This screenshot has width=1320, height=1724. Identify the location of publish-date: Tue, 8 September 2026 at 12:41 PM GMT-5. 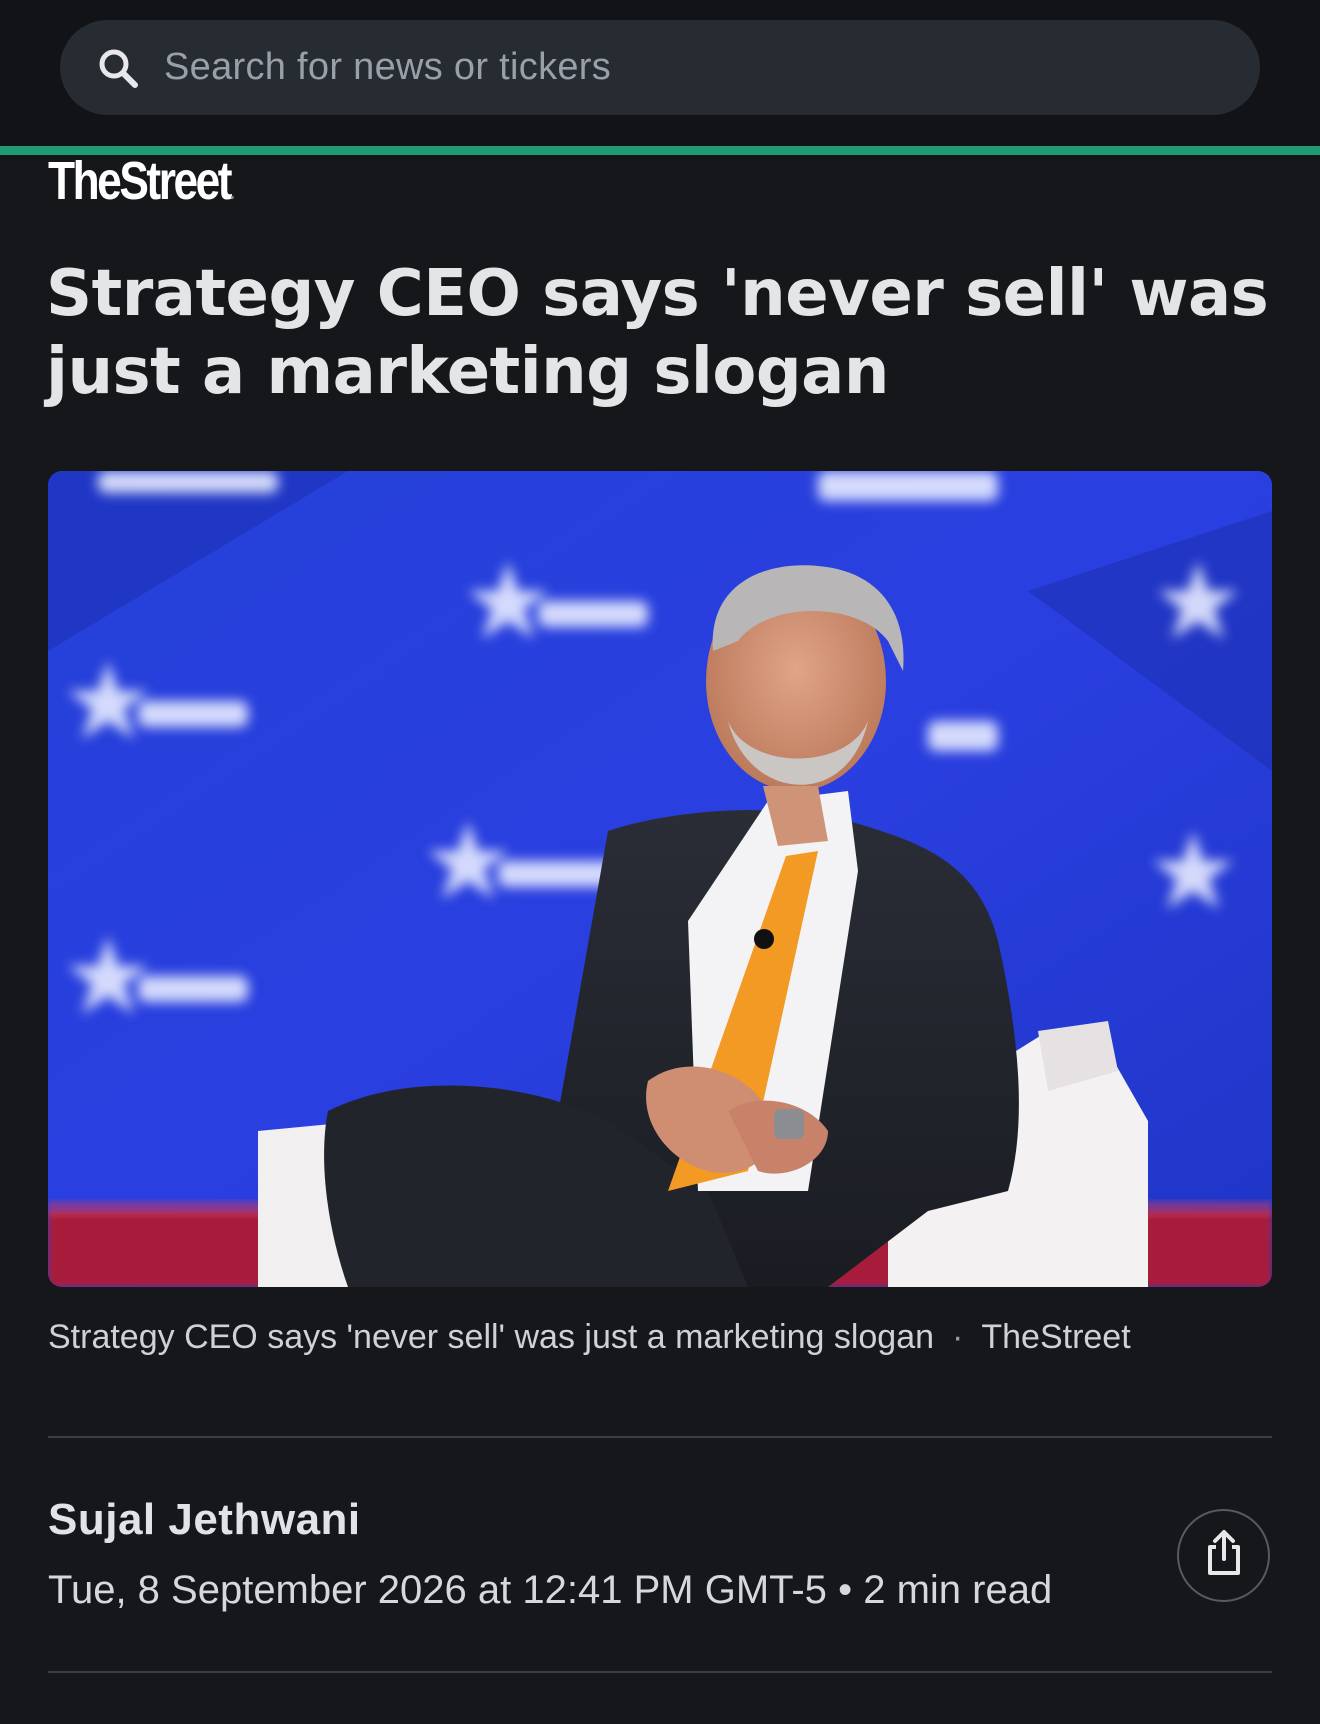
(437, 1590).